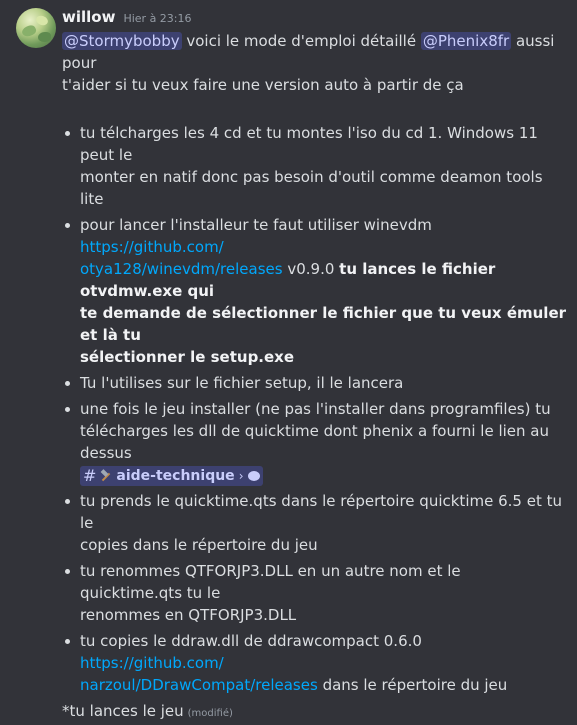 This screenshot has width=577, height=725. What do you see at coordinates (36, 28) in the screenshot?
I see `user-avatar` at bounding box center [36, 28].